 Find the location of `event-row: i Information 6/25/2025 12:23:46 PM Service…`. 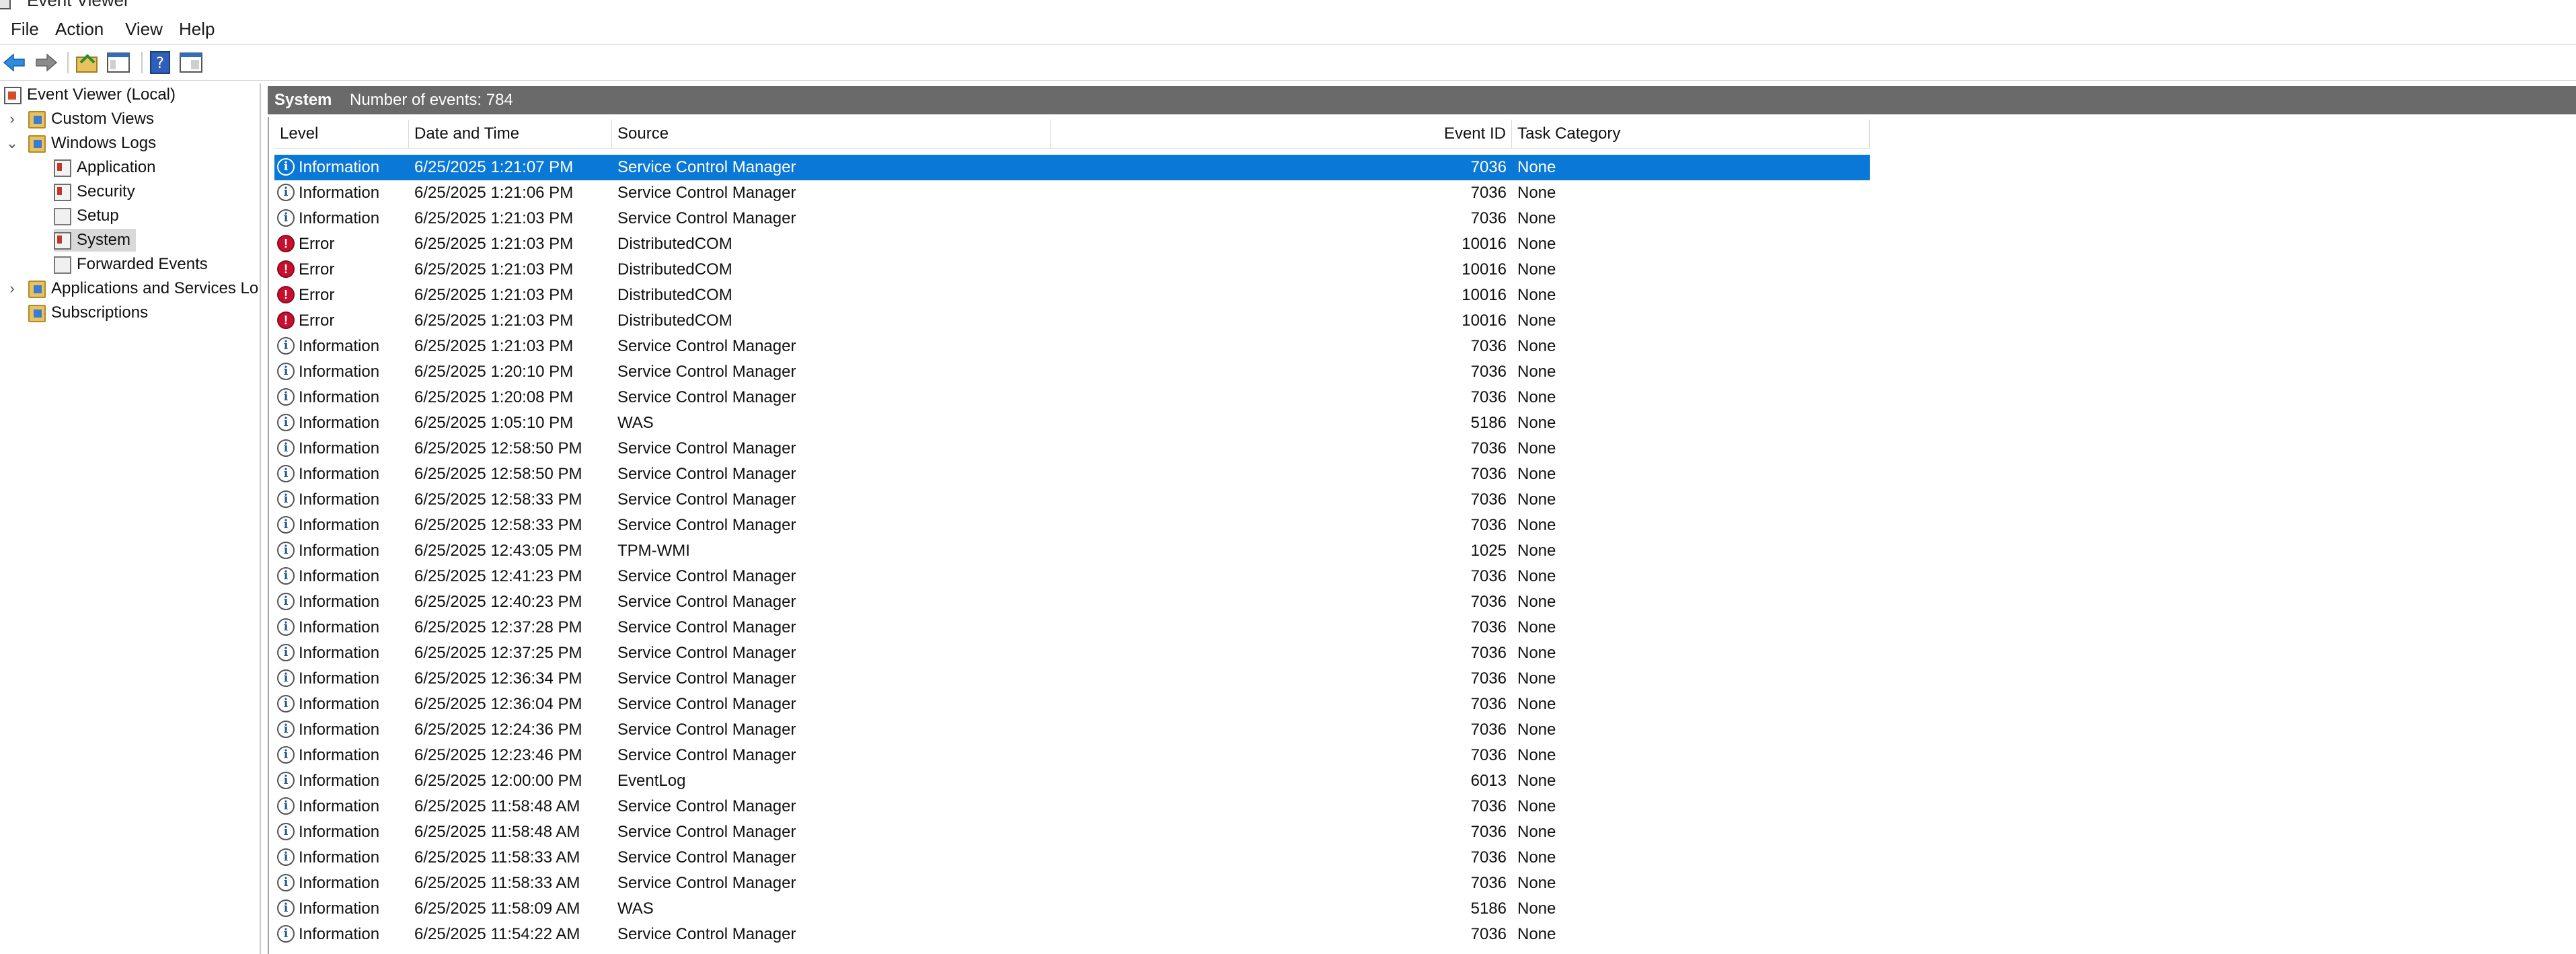

event-row: i Information 6/25/2025 12:23:46 PM Service… is located at coordinates (1072, 755).